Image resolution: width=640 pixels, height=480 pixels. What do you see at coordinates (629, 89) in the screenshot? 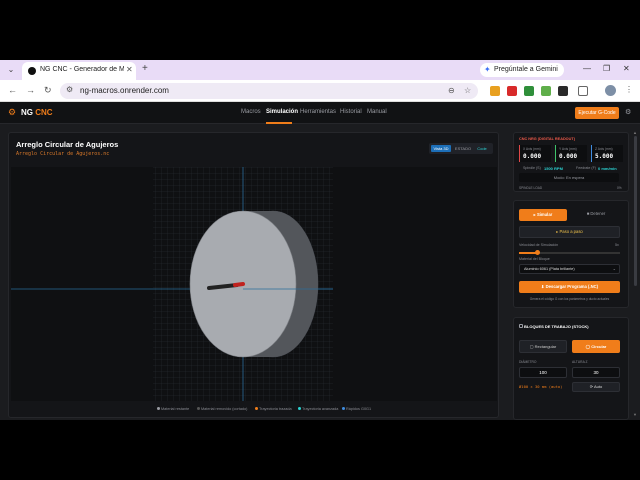
I see `menu-icon: ⋮` at bounding box center [629, 89].